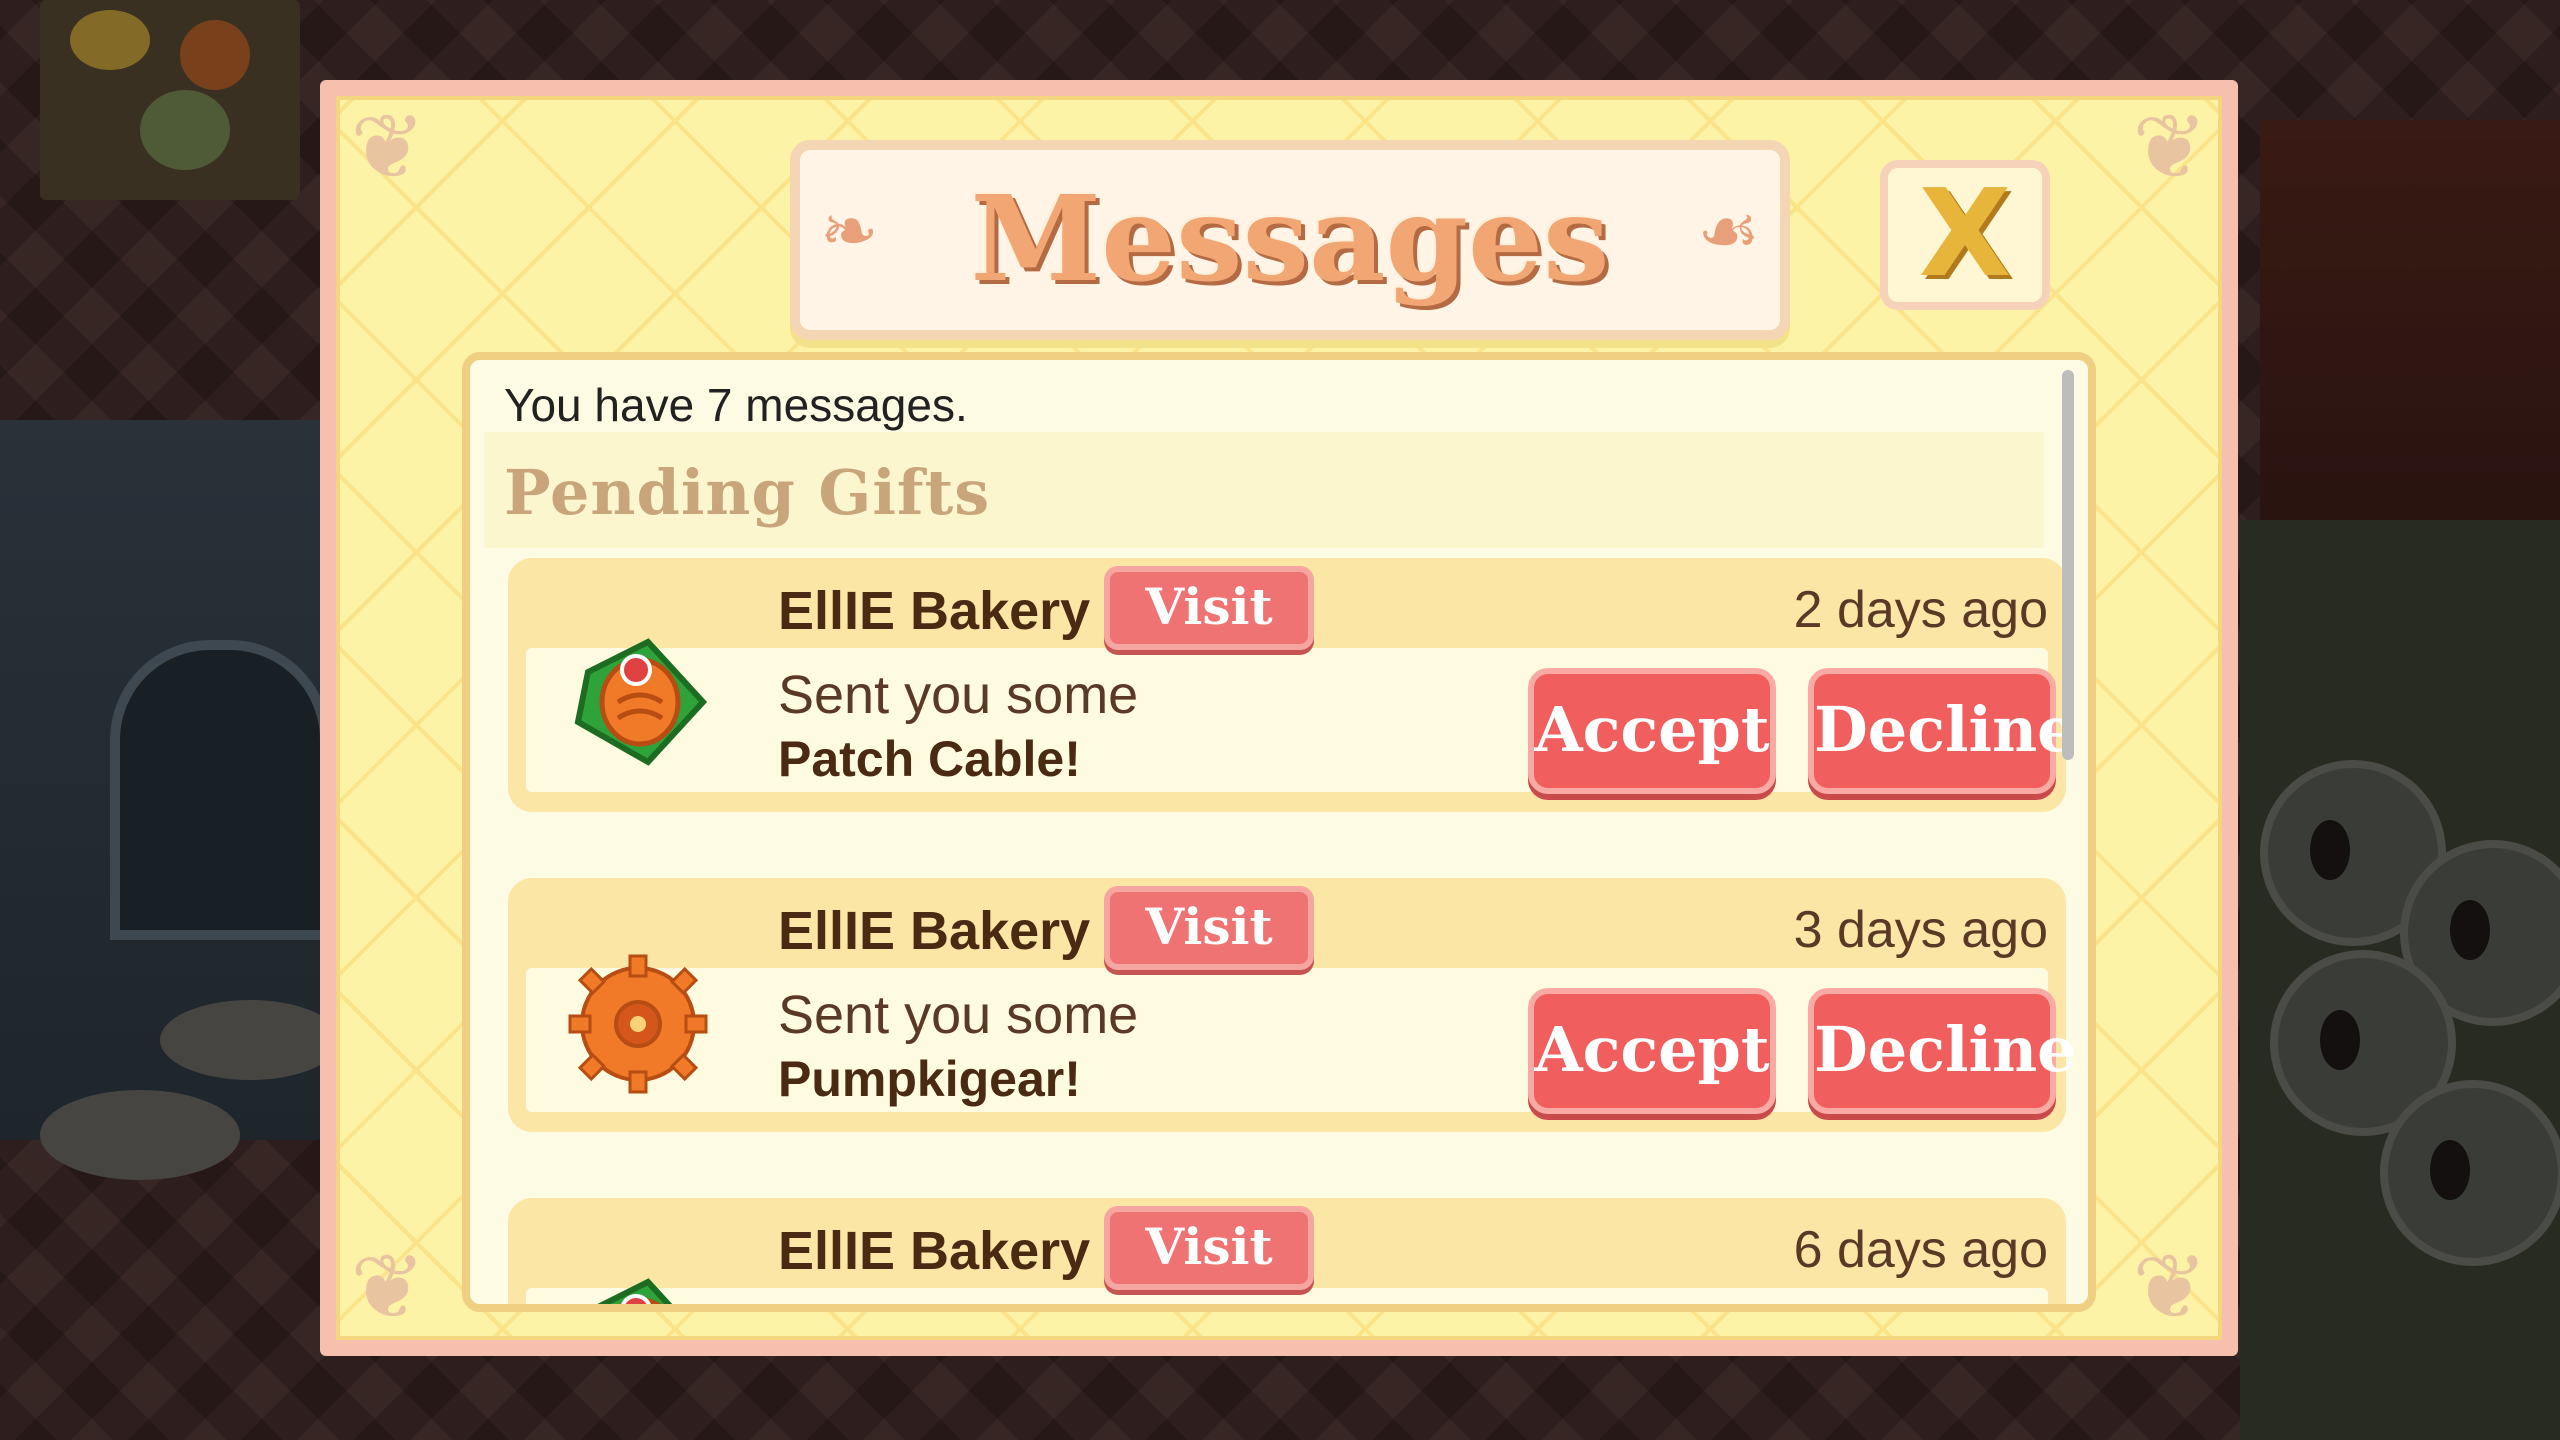 The width and height of the screenshot is (2560, 1440). Describe the element at coordinates (1728, 231) in the screenshot. I see `flourish-icon: ☙` at that location.